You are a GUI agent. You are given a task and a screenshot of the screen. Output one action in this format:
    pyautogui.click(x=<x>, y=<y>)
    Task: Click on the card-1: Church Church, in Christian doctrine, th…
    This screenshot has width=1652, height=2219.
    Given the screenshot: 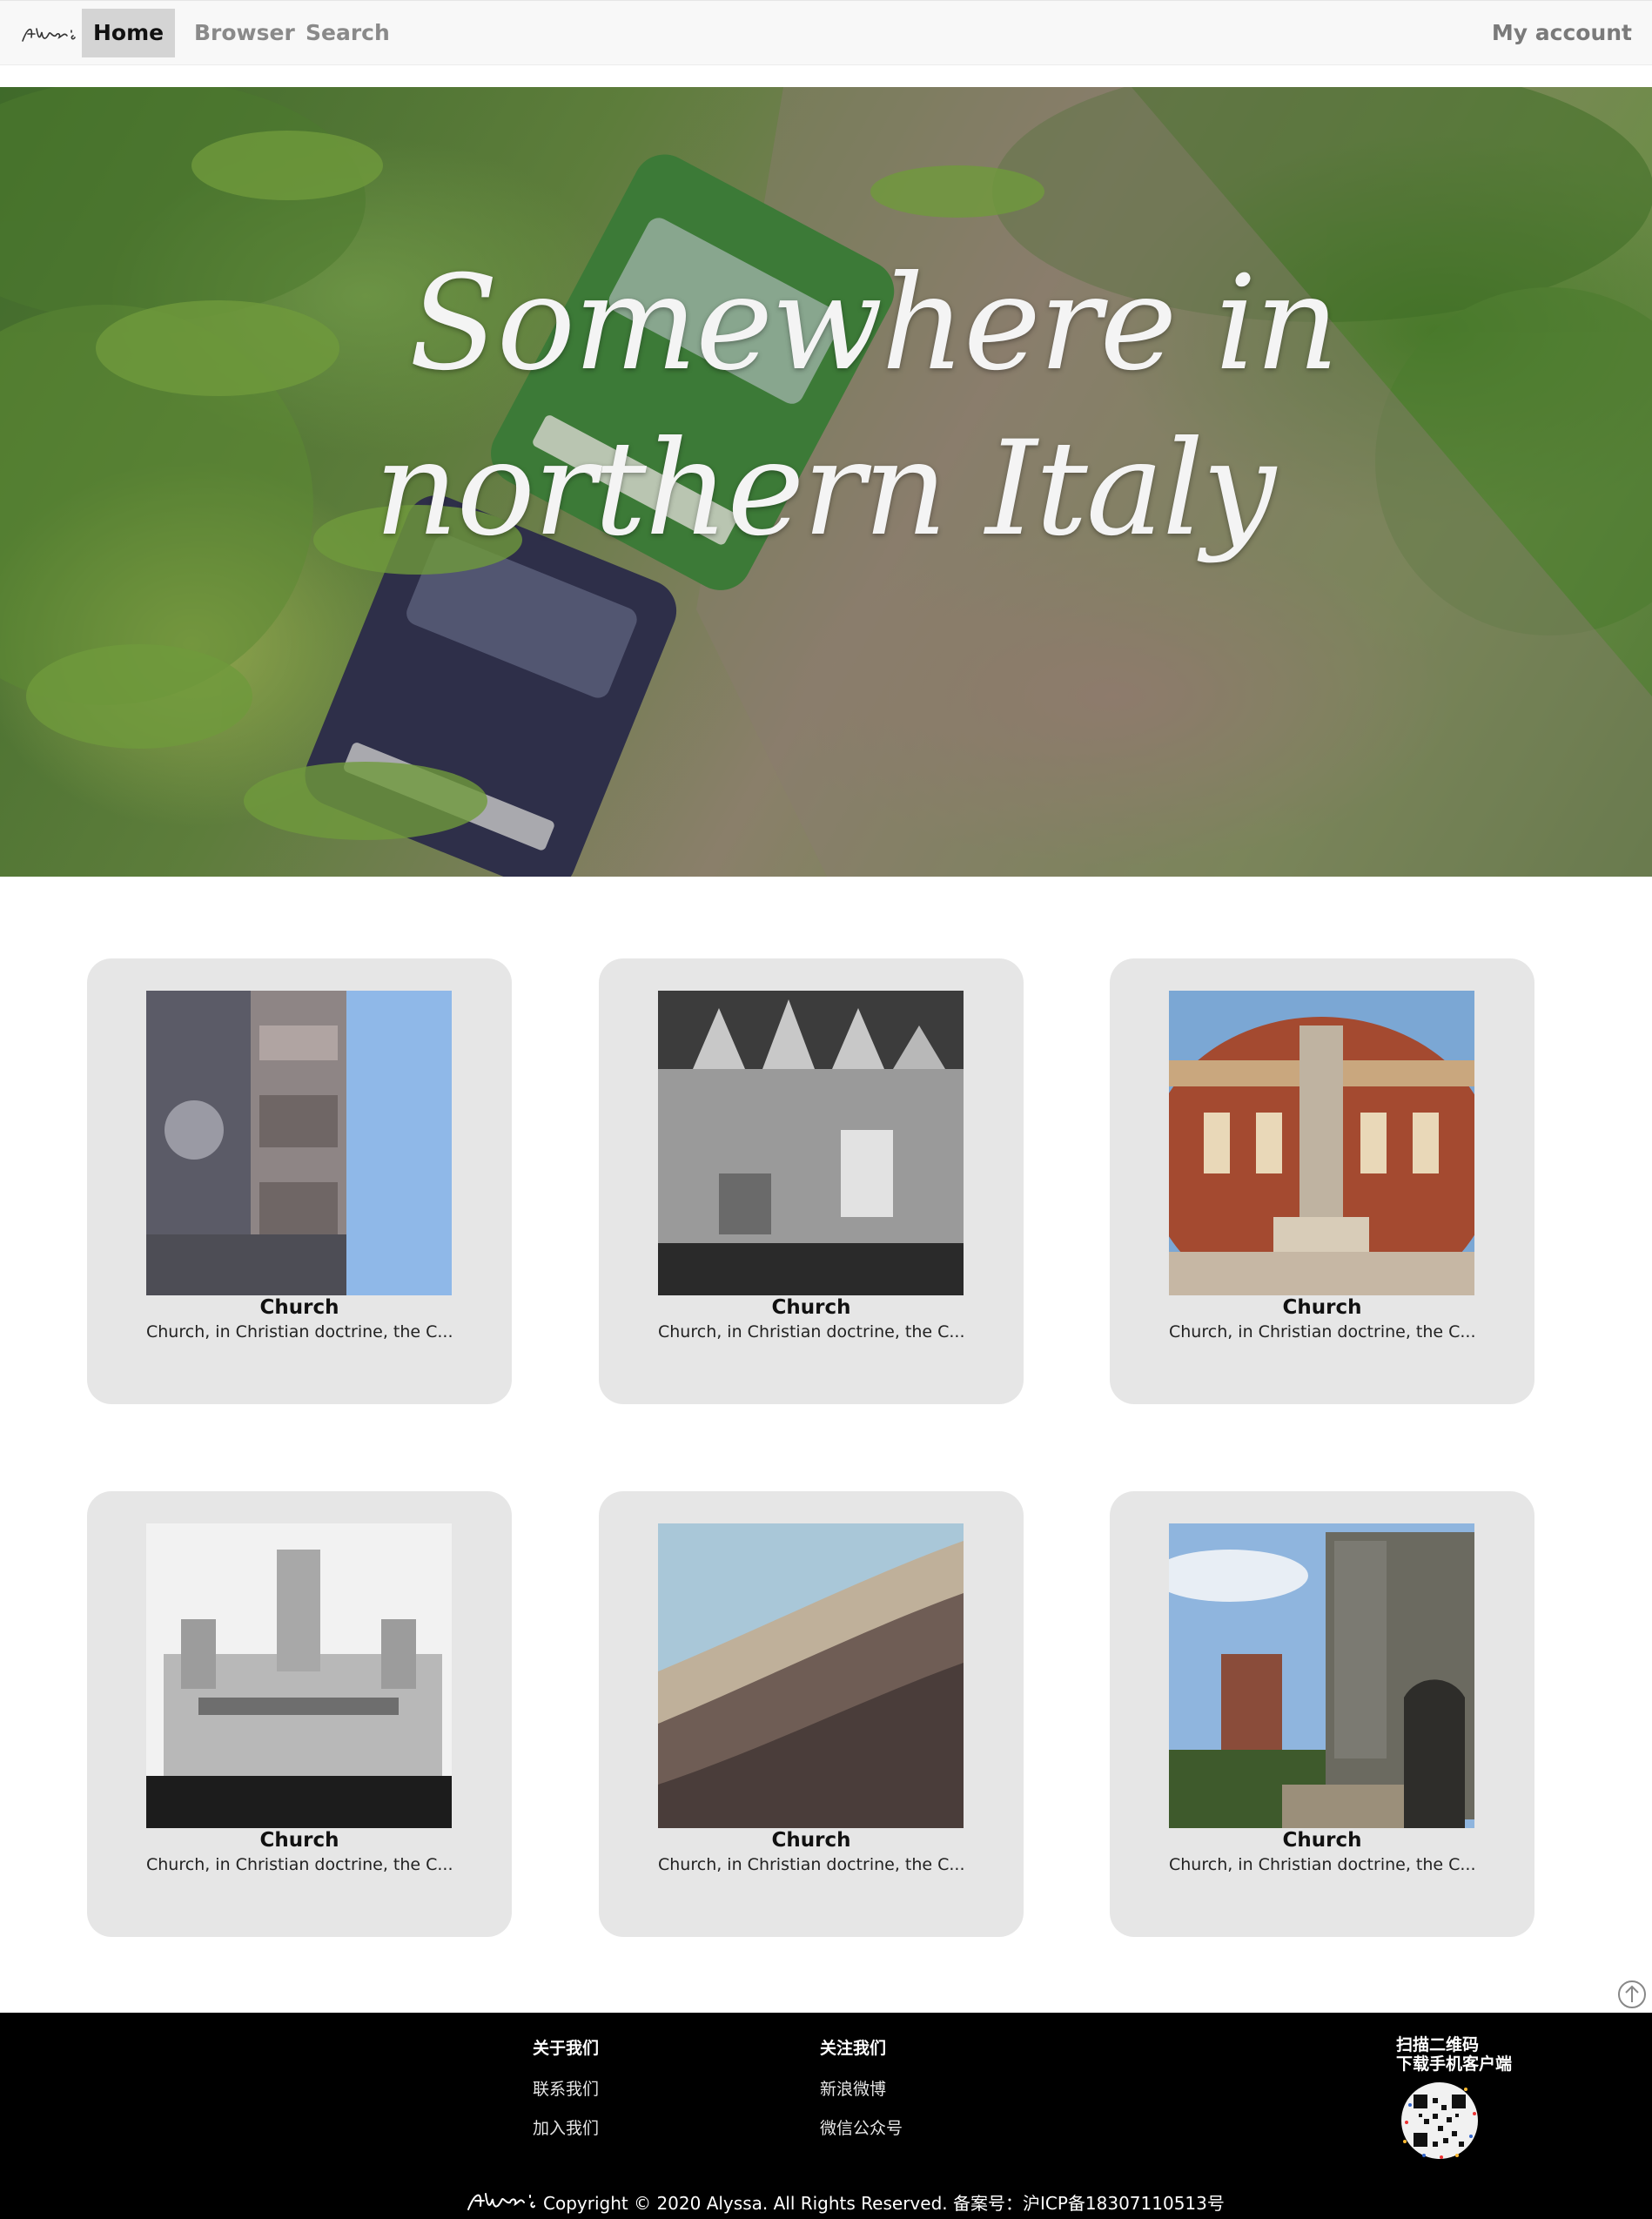 What is the action you would take?
    pyautogui.click(x=300, y=1181)
    